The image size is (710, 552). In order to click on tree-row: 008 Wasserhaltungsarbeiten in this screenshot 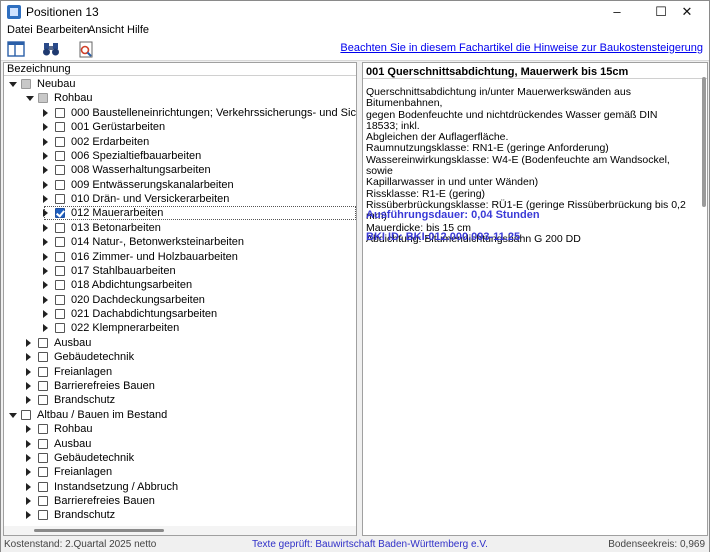, I will do `click(180, 170)`.